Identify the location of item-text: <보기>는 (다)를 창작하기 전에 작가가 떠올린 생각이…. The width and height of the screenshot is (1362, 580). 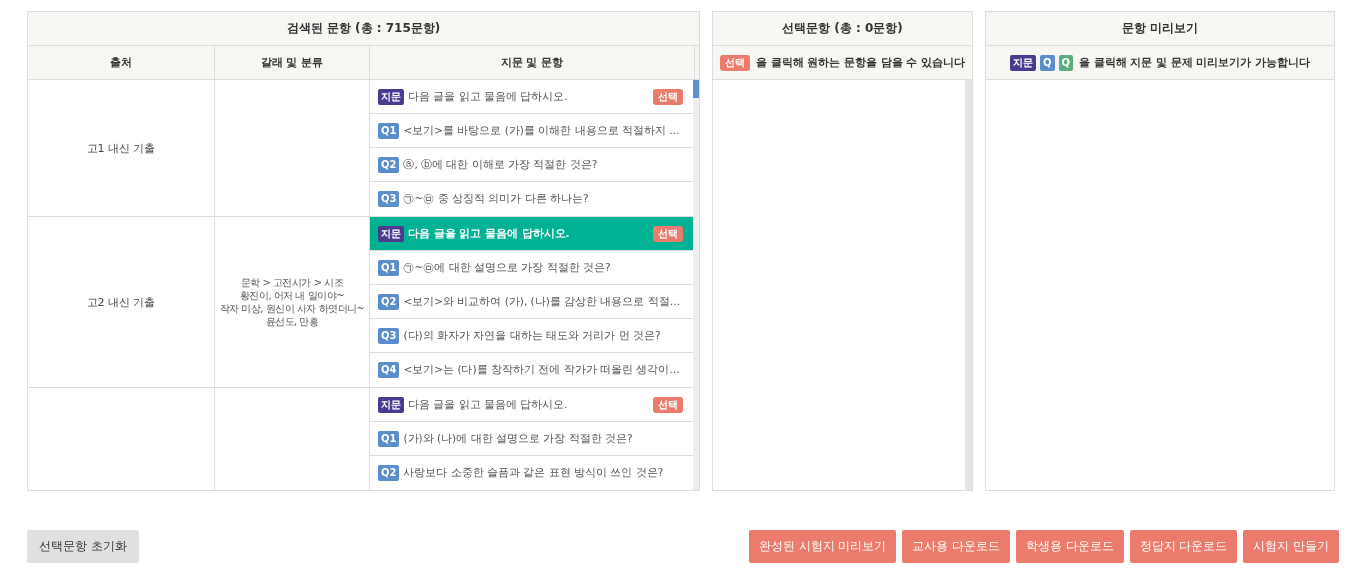
(542, 370).